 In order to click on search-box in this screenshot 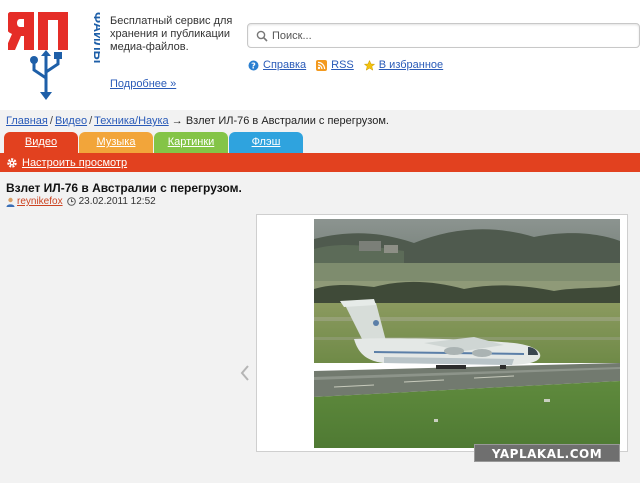, I will do `click(443, 35)`.